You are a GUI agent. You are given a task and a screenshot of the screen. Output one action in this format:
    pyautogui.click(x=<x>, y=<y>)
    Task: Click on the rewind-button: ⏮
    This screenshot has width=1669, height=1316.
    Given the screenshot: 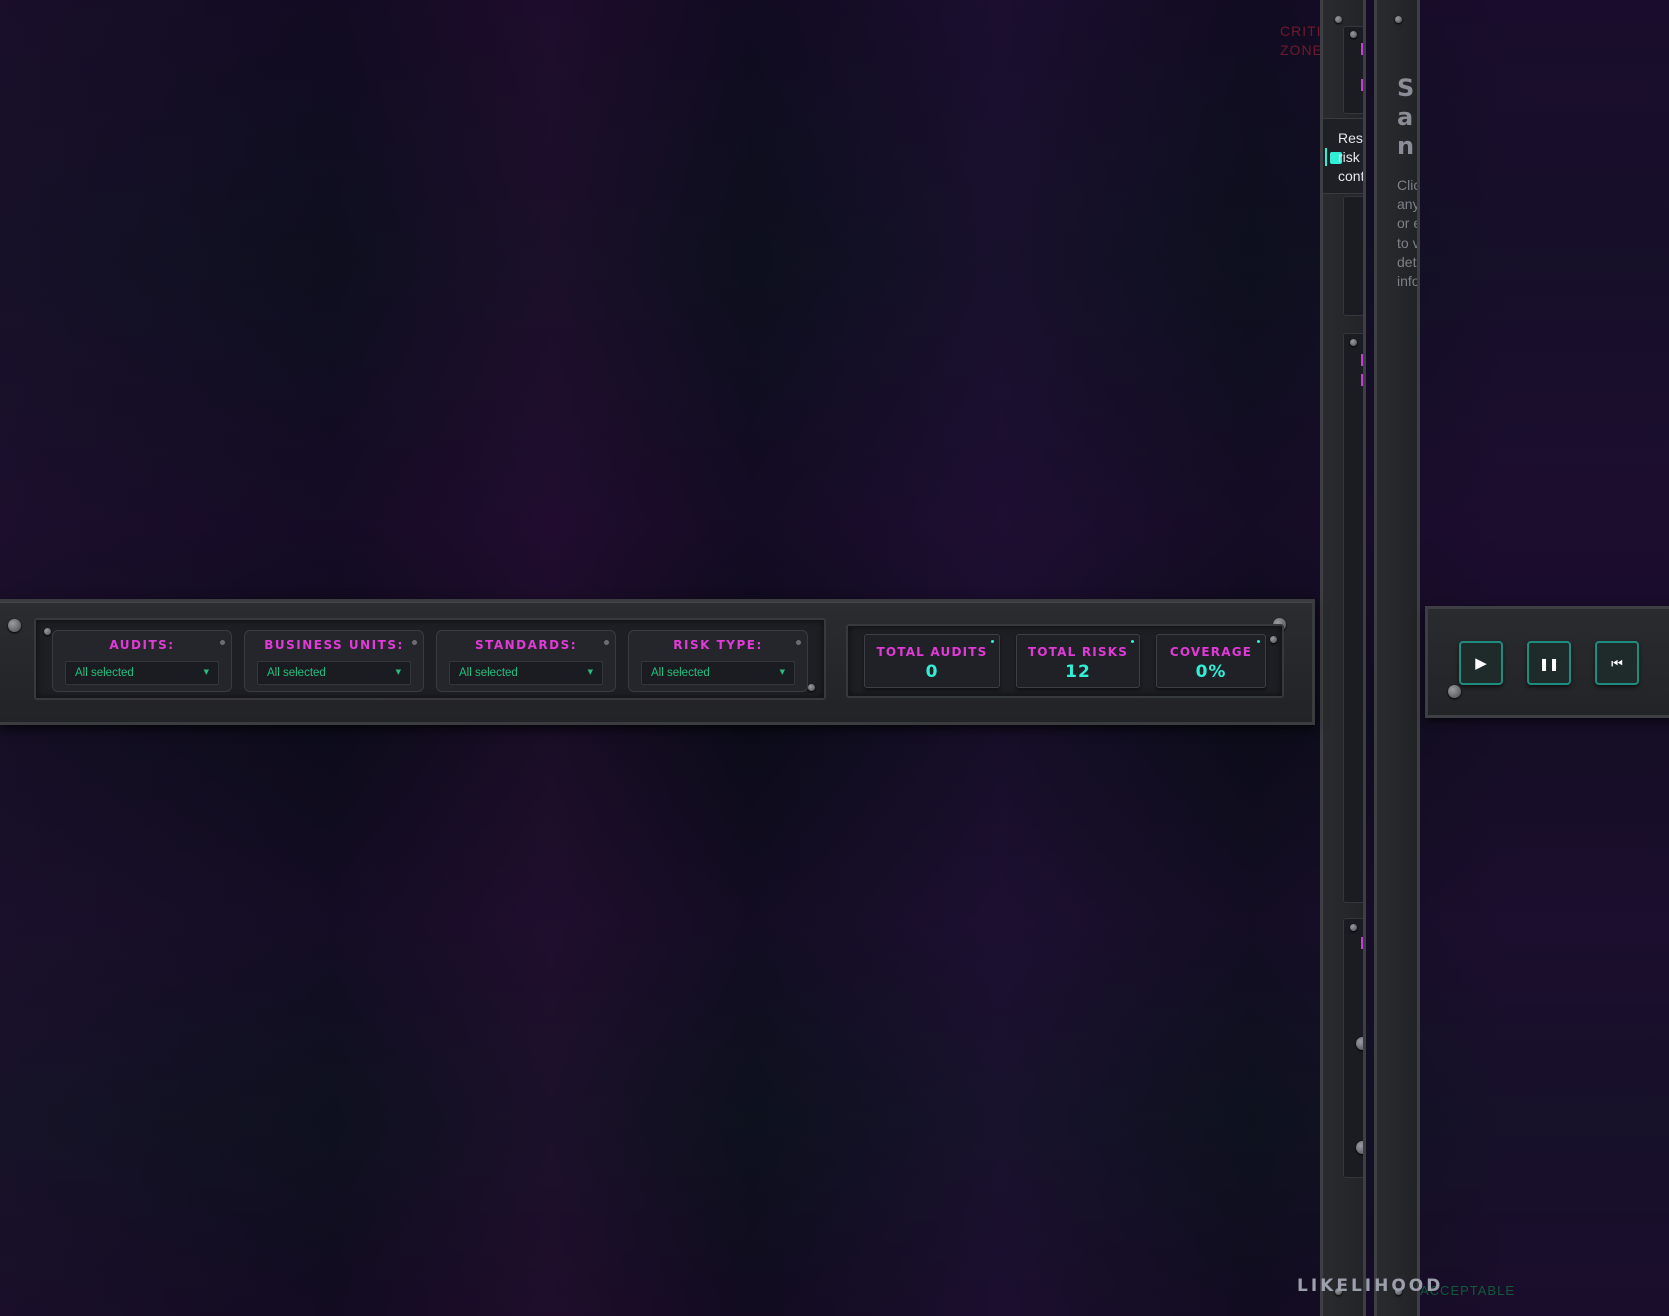 What is the action you would take?
    pyautogui.click(x=1617, y=663)
    